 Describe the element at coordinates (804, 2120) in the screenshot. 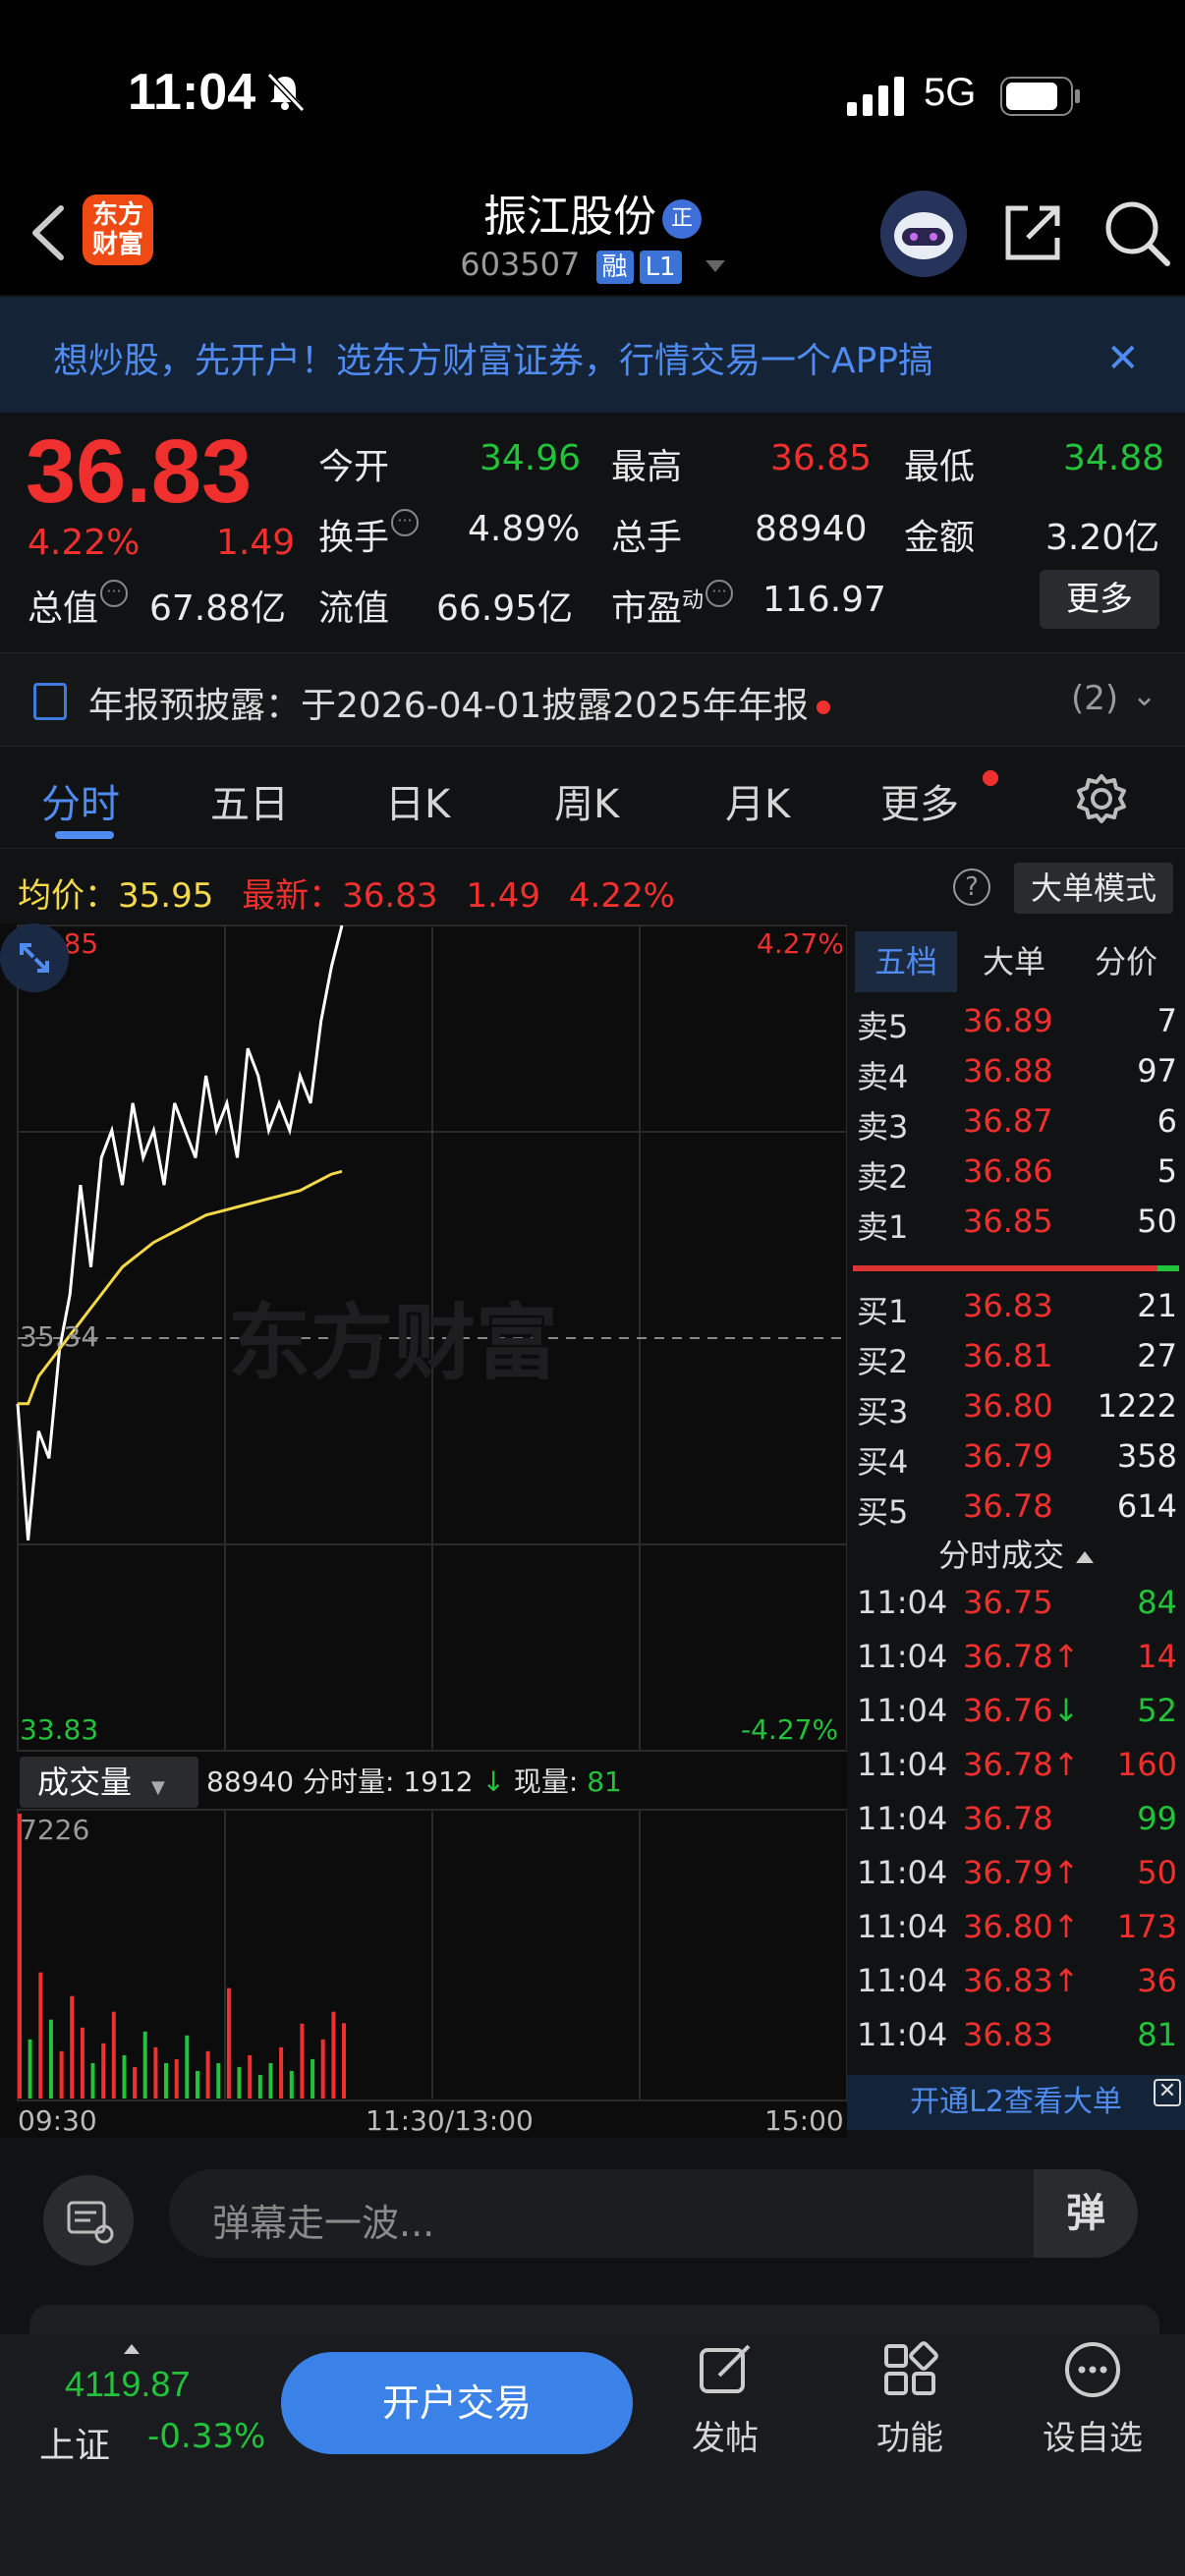

I see `time-end: 15:00` at that location.